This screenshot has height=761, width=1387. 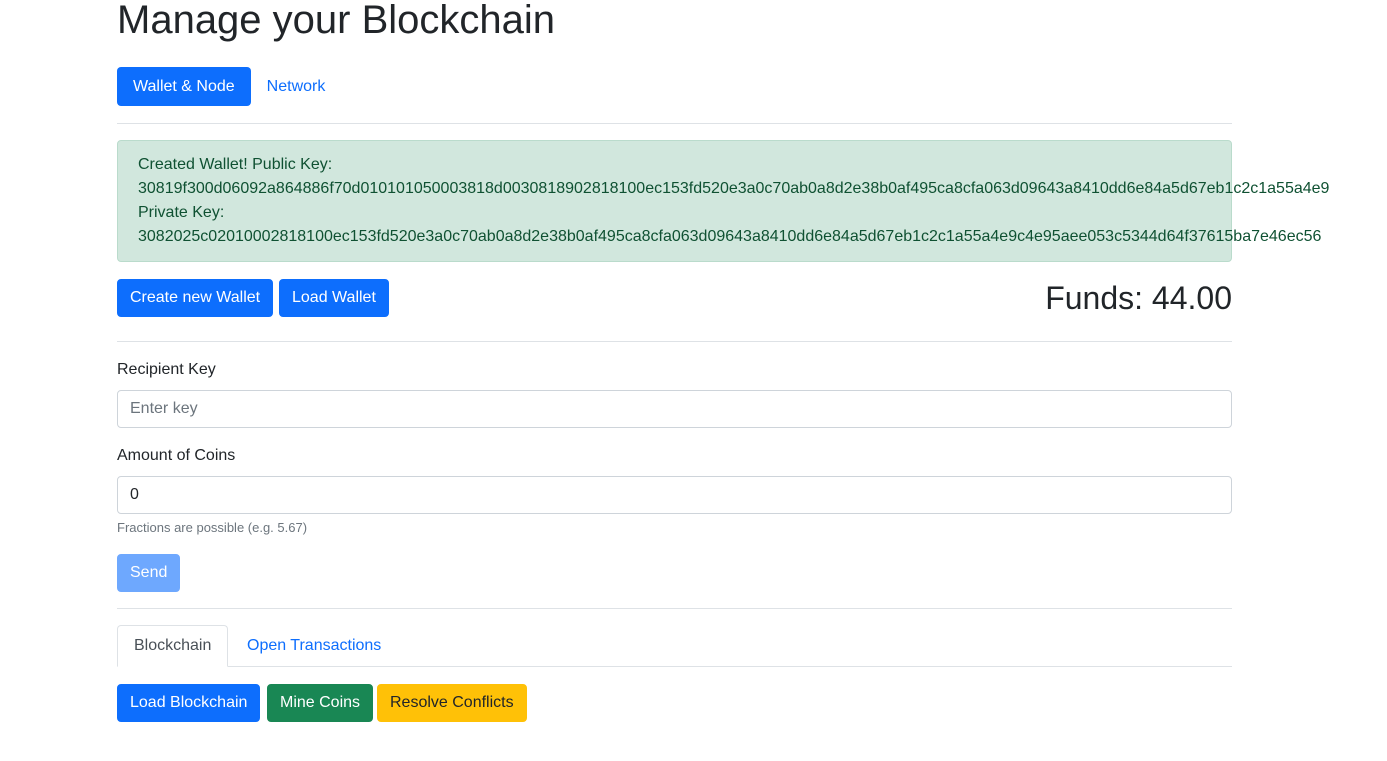 I want to click on mine-coins-button: Mine Coins, so click(x=320, y=703).